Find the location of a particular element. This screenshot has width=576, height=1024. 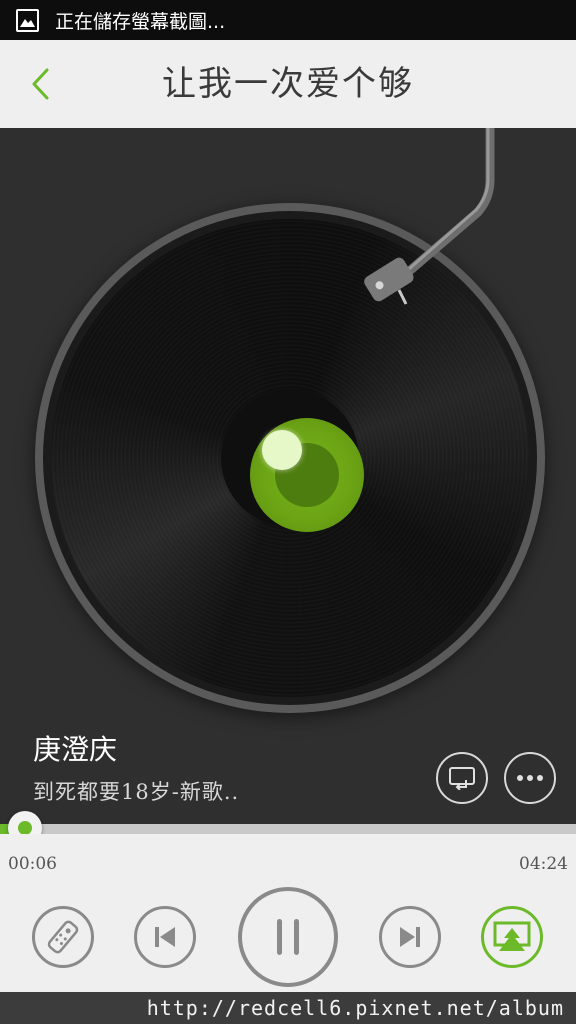

remote-button is located at coordinates (63, 937).